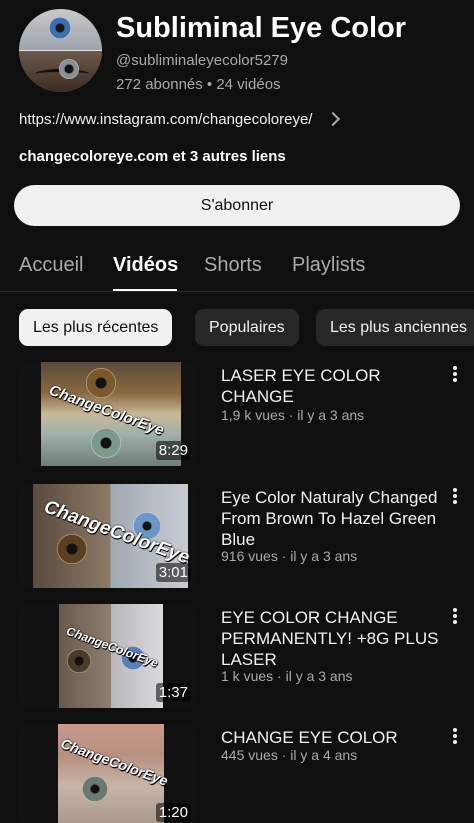  Describe the element at coordinates (395, 327) in the screenshot. I see `chip-oldest: Les plus anciennes` at that location.